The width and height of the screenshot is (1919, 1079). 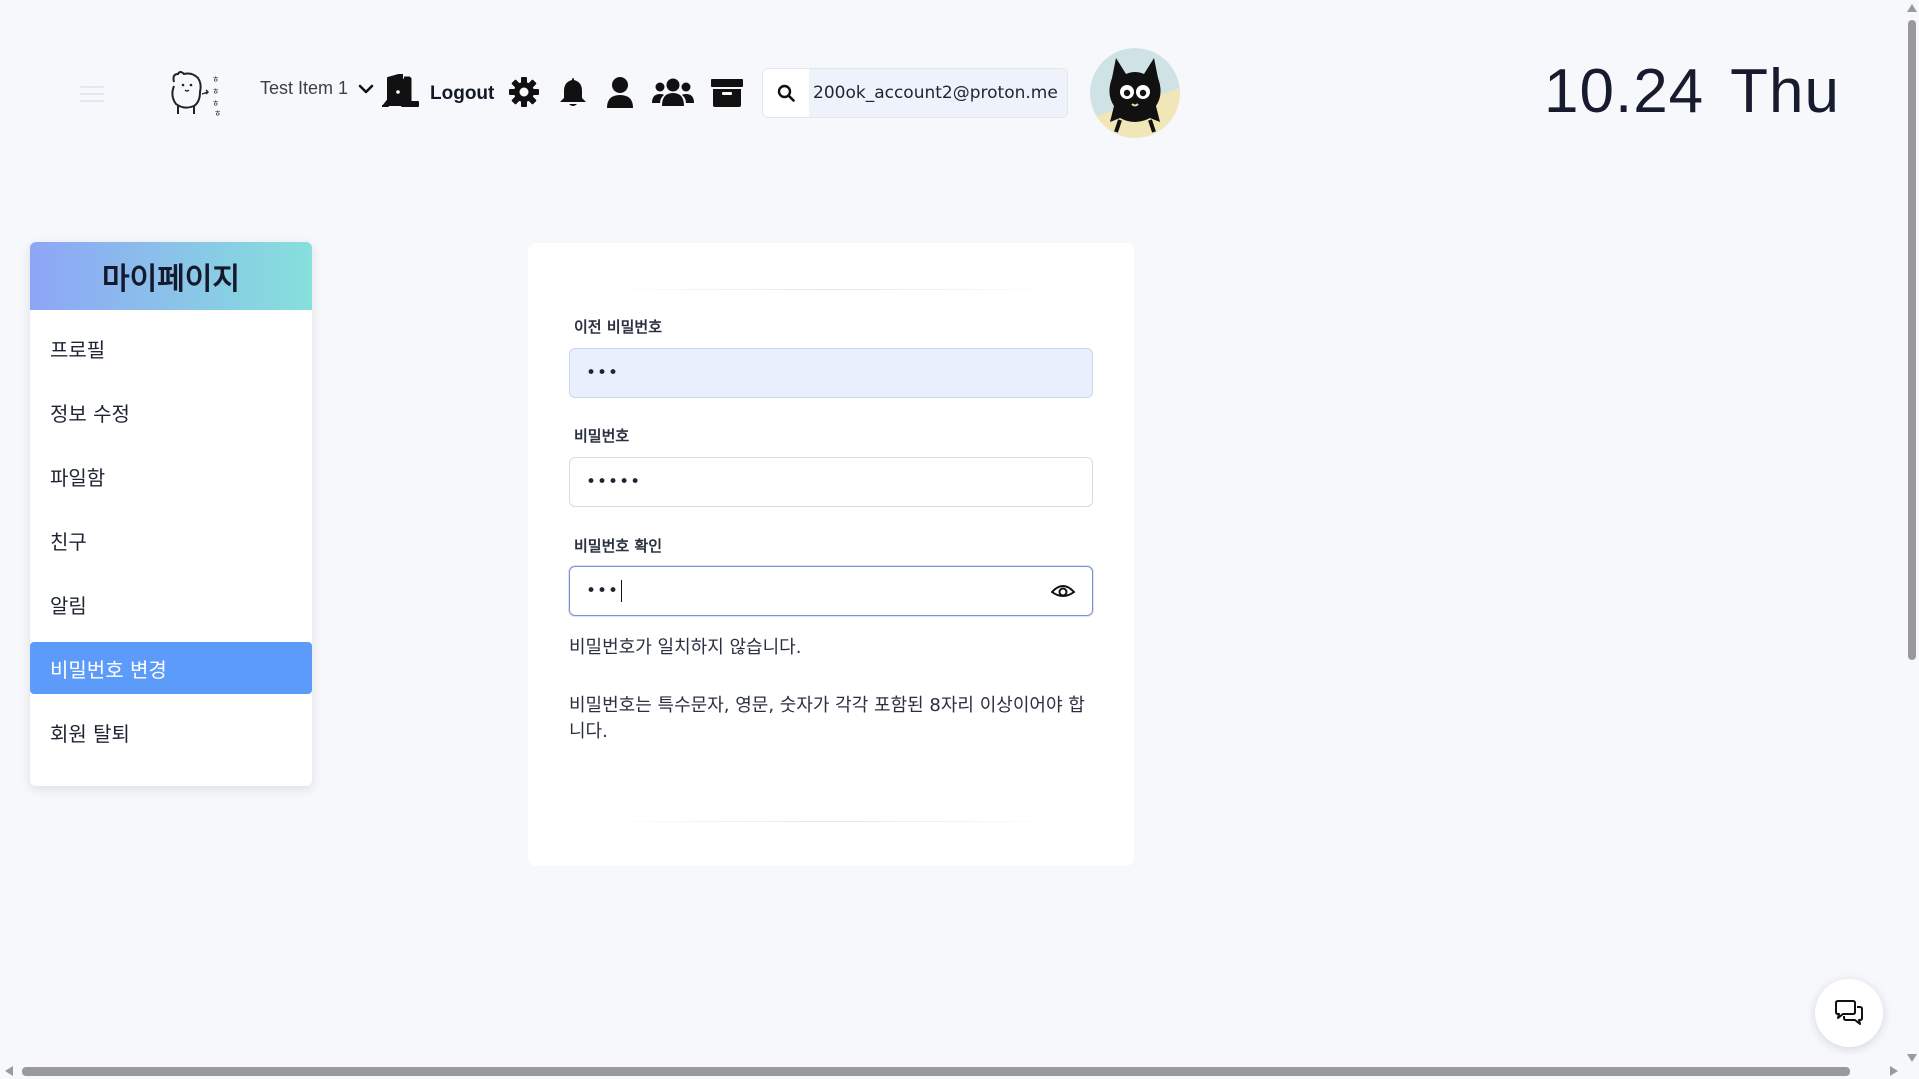 What do you see at coordinates (524, 92) in the screenshot?
I see `gear-icon` at bounding box center [524, 92].